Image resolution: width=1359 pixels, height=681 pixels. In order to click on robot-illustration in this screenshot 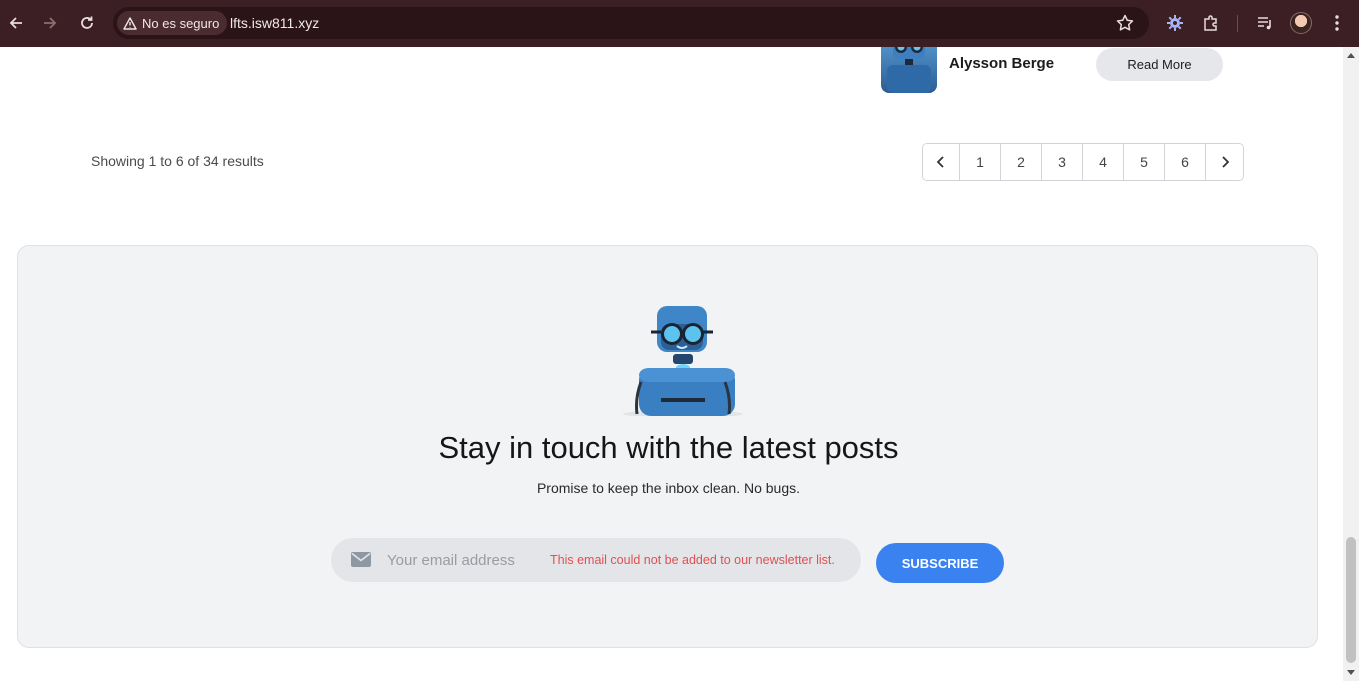, I will do `click(683, 361)`.